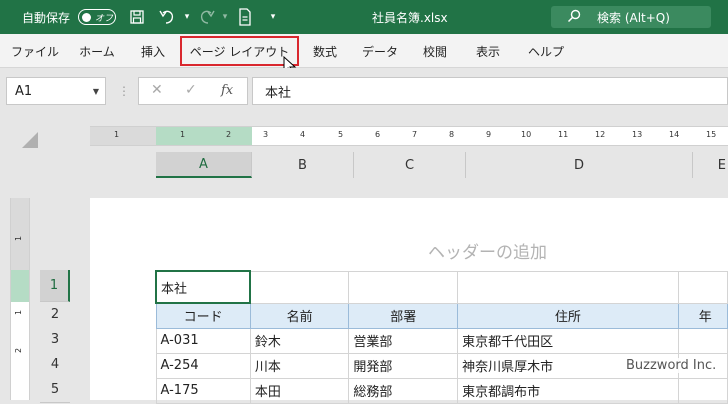 The image size is (728, 404). What do you see at coordinates (574, 17) in the screenshot?
I see `search-icon` at bounding box center [574, 17].